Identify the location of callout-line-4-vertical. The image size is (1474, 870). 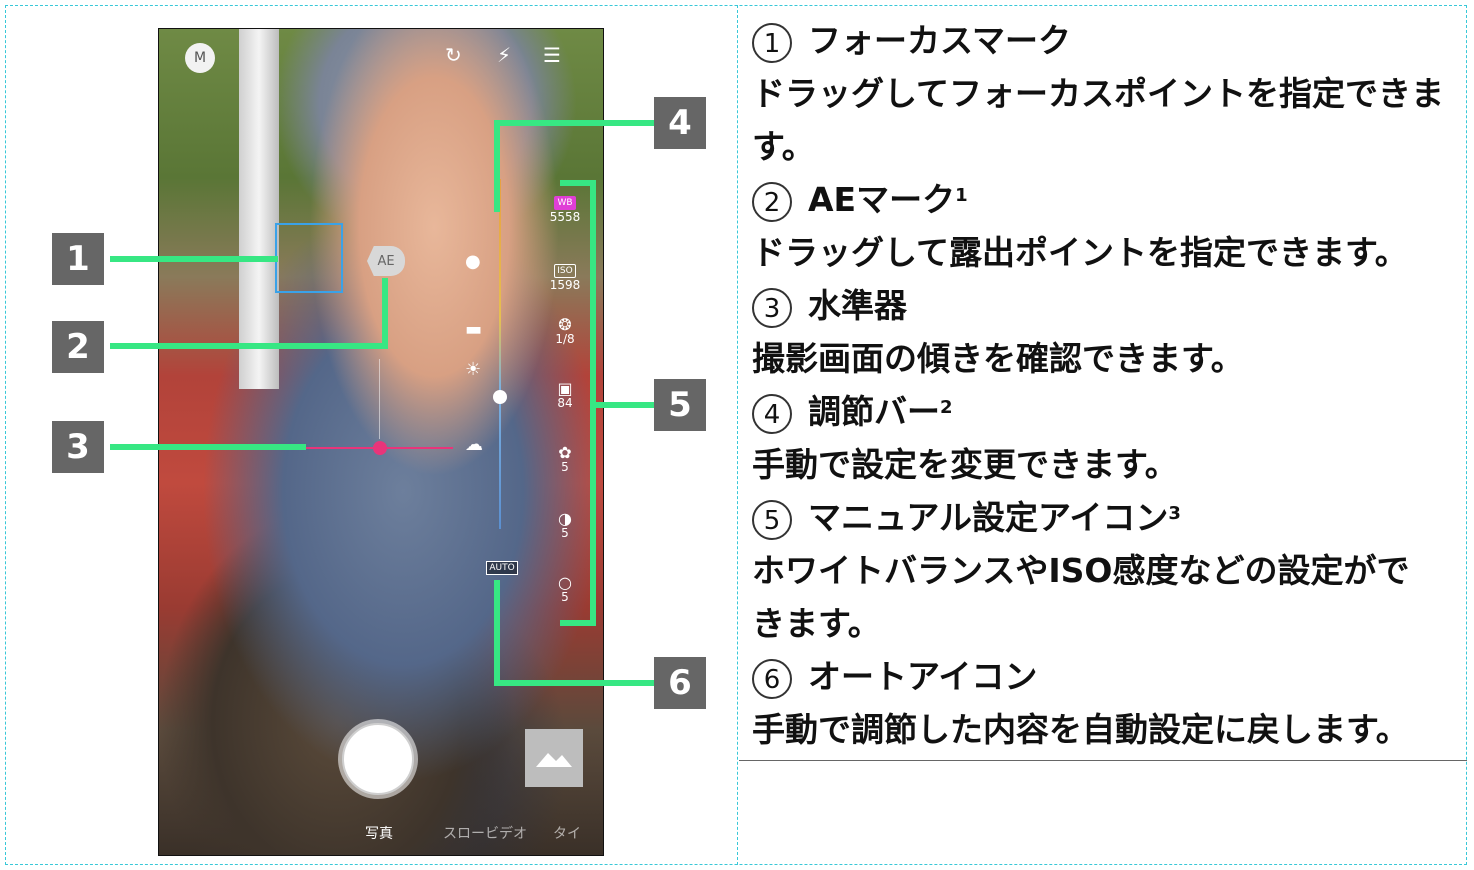
(497, 166).